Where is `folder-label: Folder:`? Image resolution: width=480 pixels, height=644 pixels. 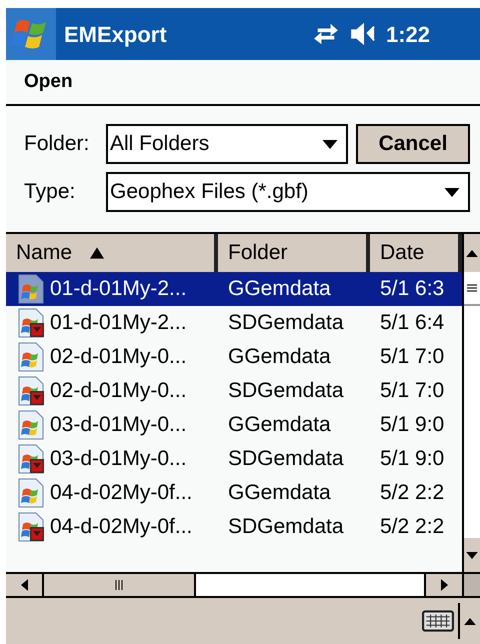 folder-label: Folder: is located at coordinates (56, 144).